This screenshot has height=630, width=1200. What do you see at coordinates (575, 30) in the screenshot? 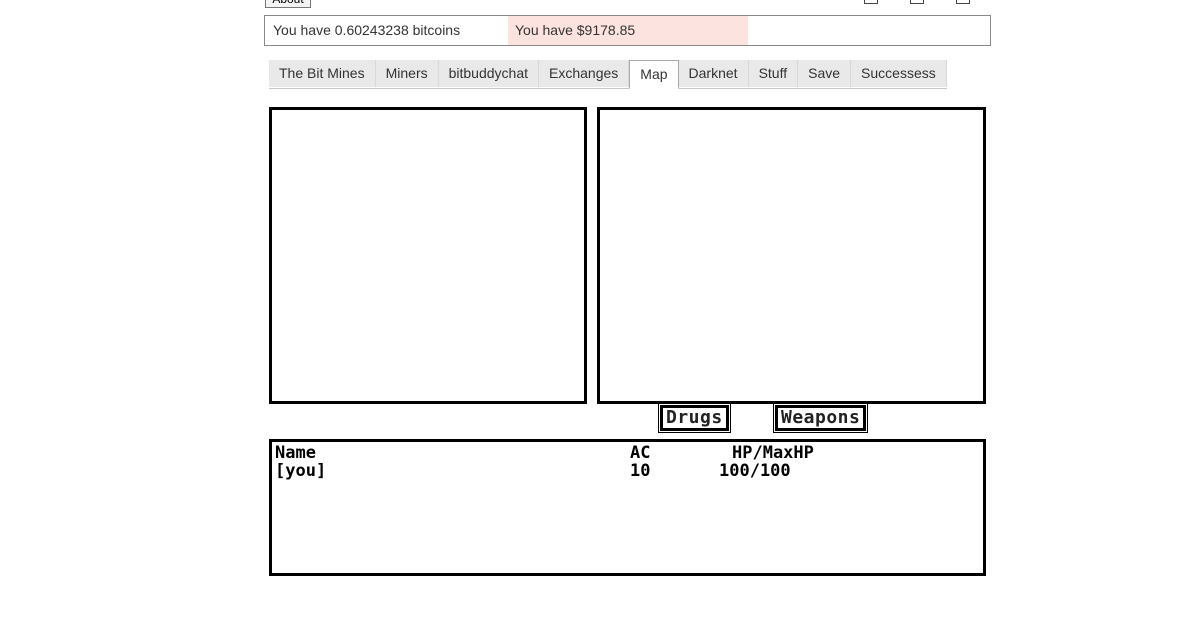
I see `usd-balance: You have $9178.85` at bounding box center [575, 30].